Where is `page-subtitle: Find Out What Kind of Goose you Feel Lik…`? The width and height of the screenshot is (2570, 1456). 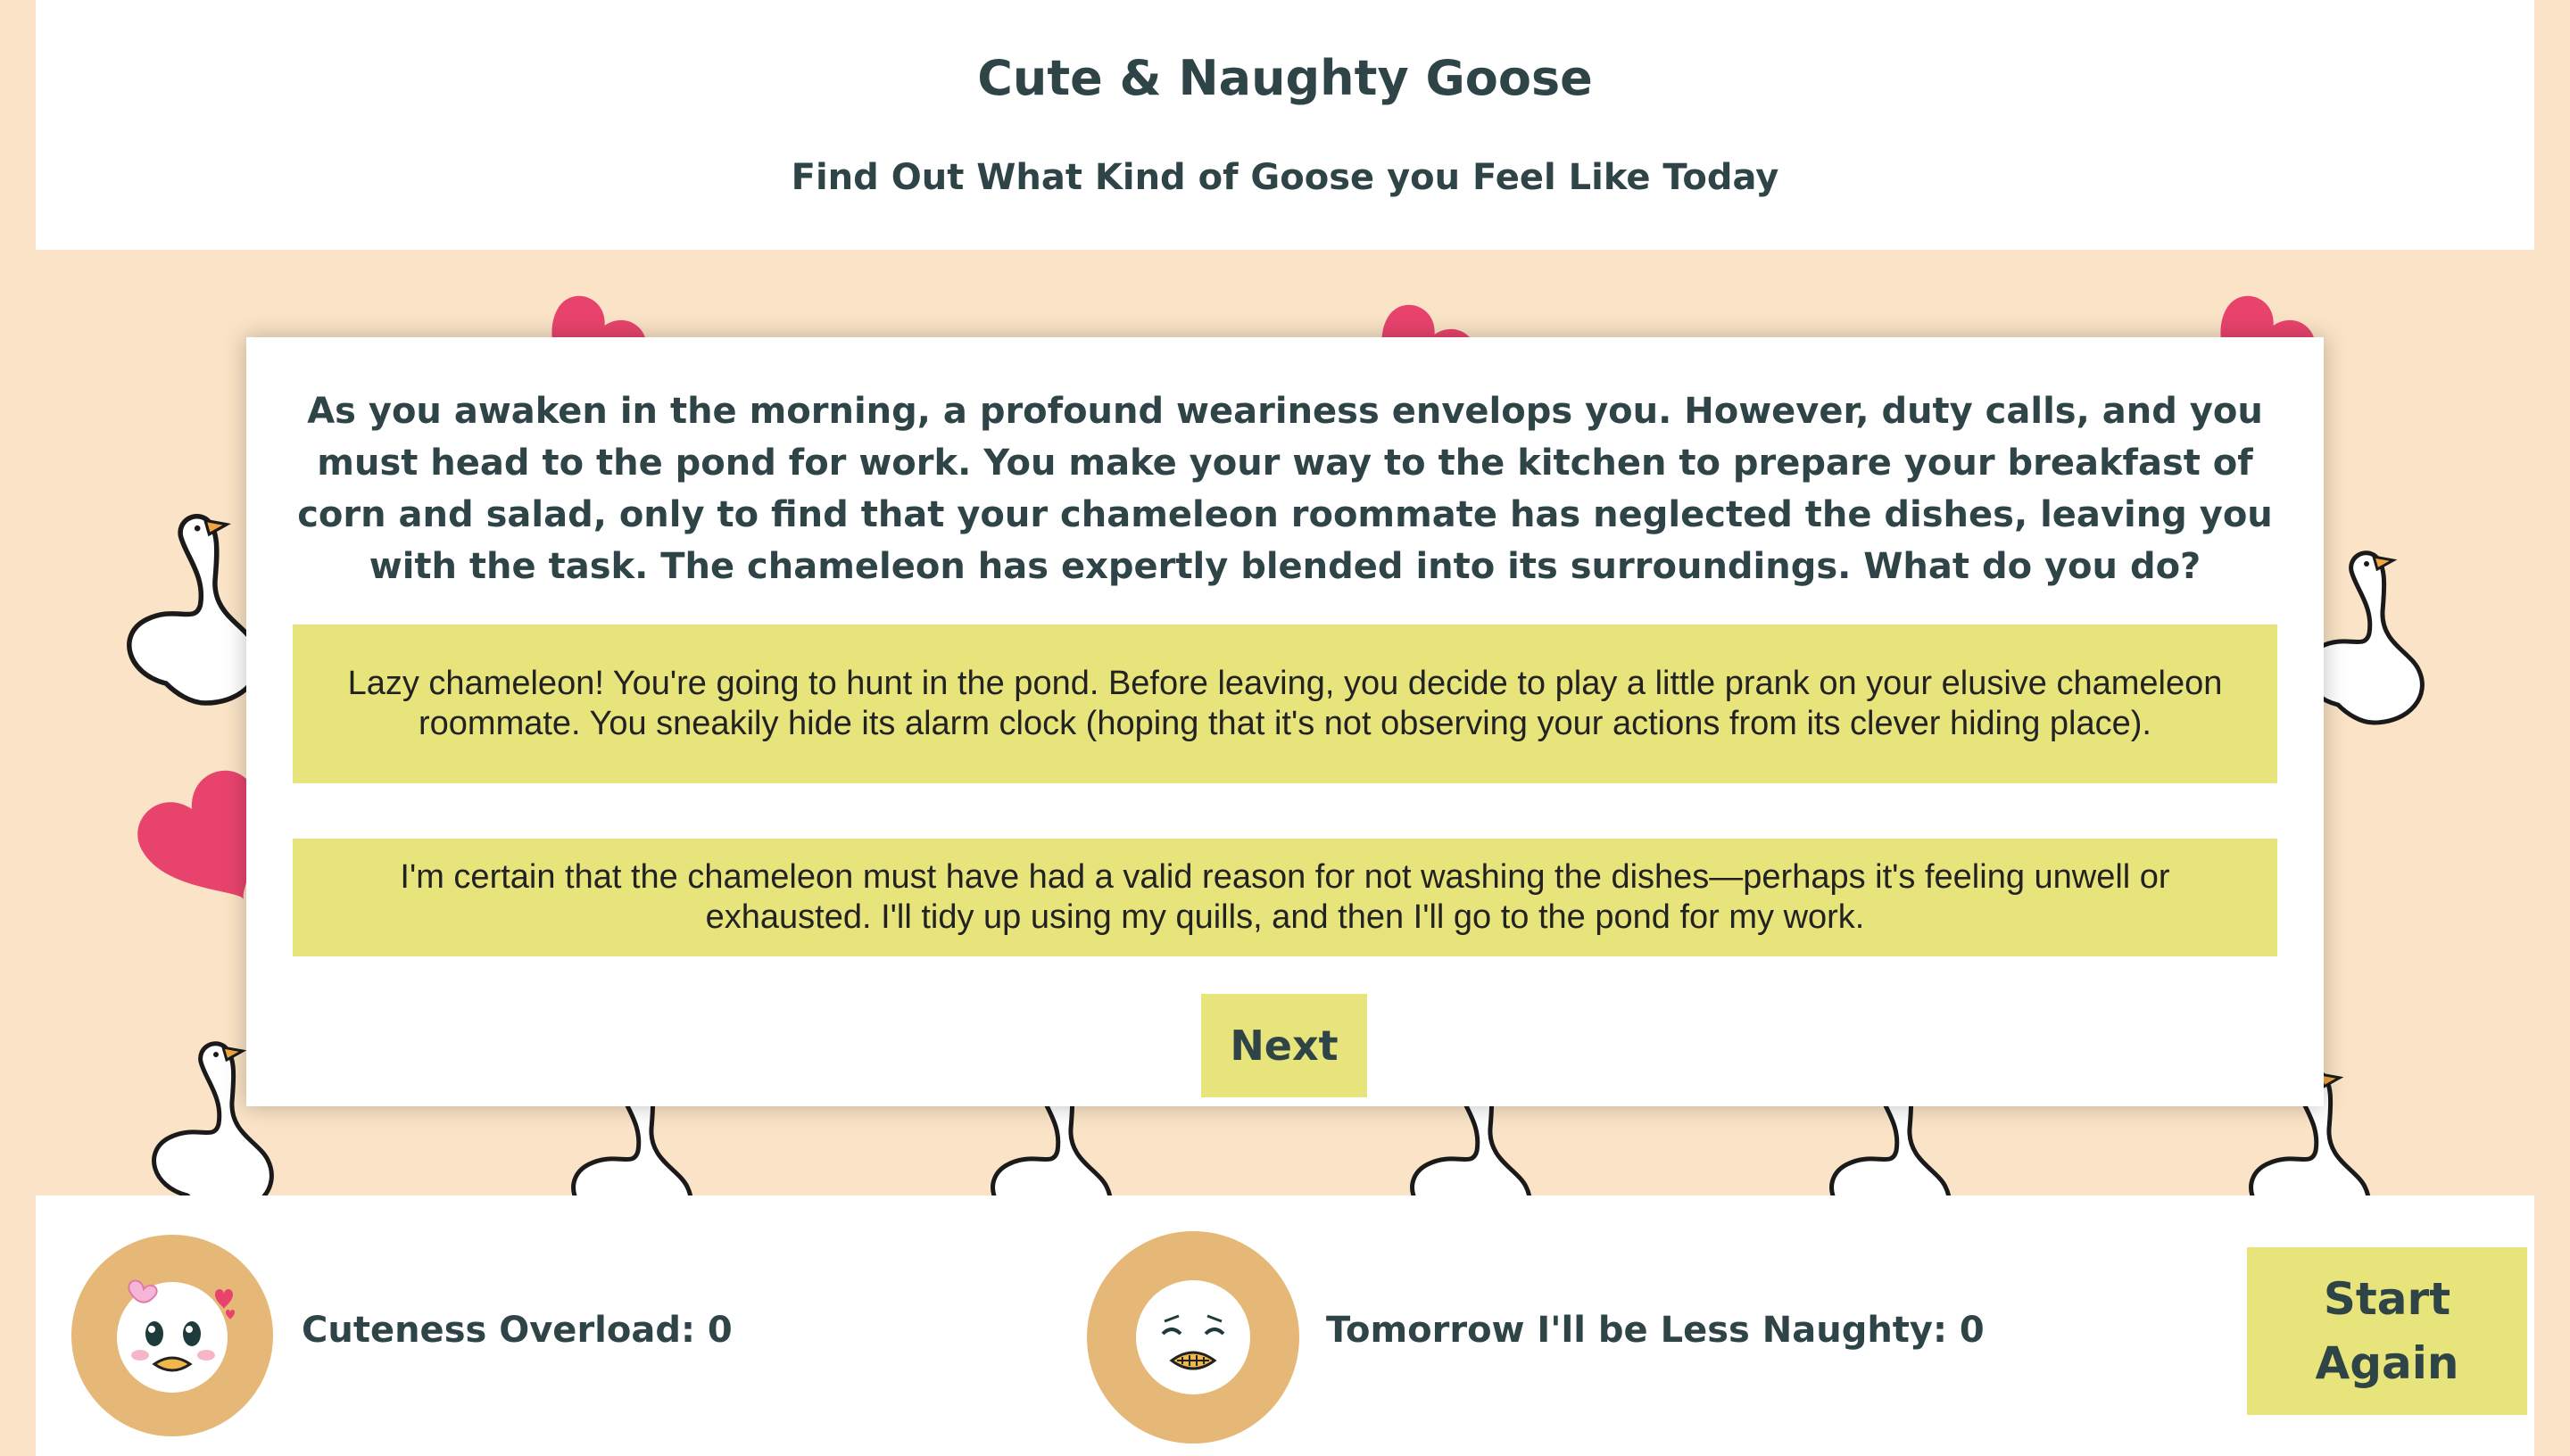
page-subtitle: Find Out What Kind of Goose you Feel Lik… is located at coordinates (1285, 178).